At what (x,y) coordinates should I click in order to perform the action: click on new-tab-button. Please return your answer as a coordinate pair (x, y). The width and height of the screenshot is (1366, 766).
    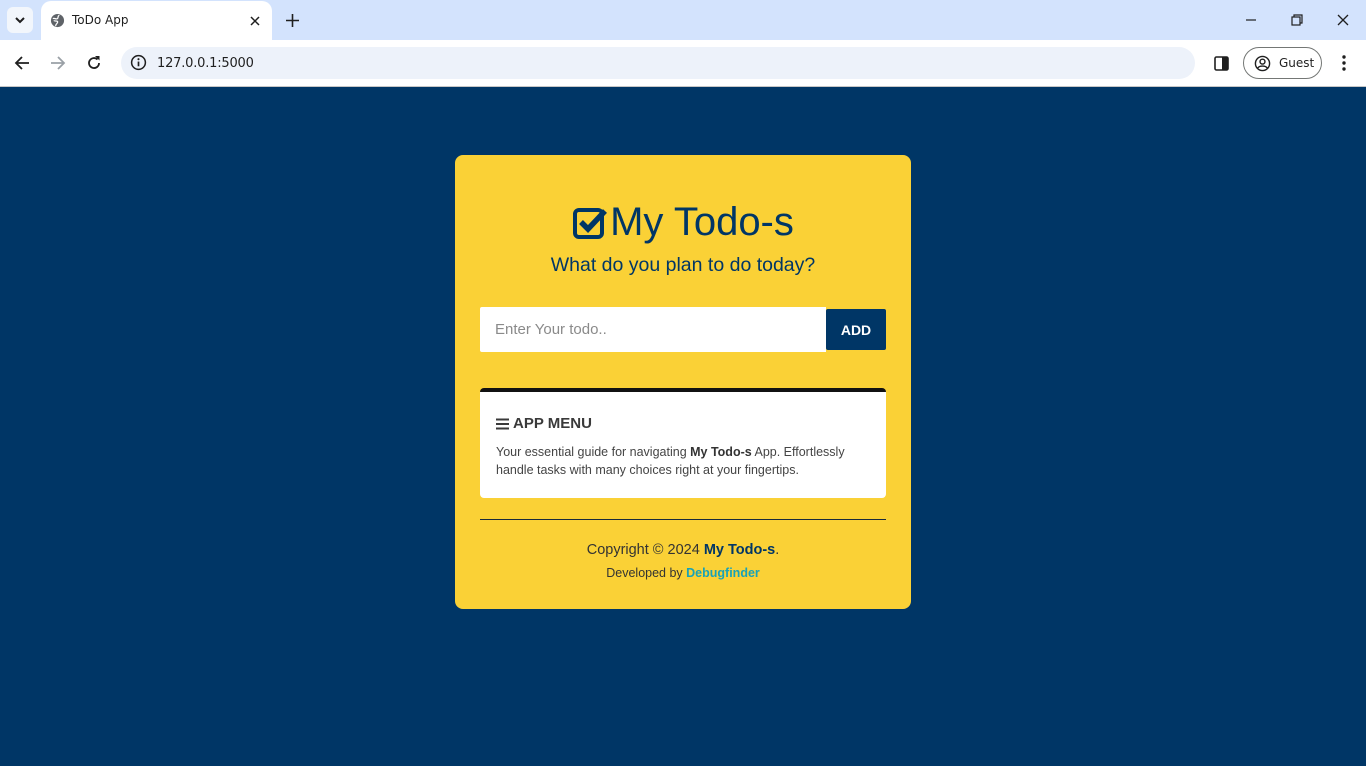
    Looking at the image, I should click on (292, 20).